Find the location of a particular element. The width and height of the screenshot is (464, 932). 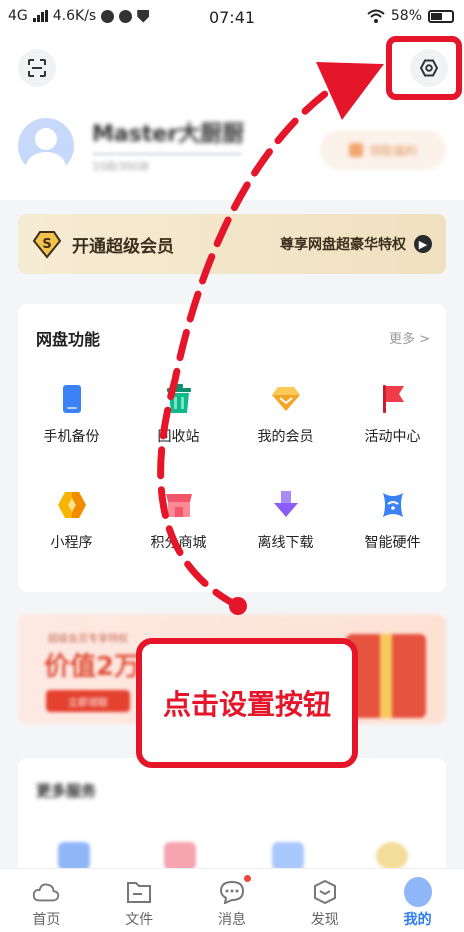

scan-icon is located at coordinates (37, 68).